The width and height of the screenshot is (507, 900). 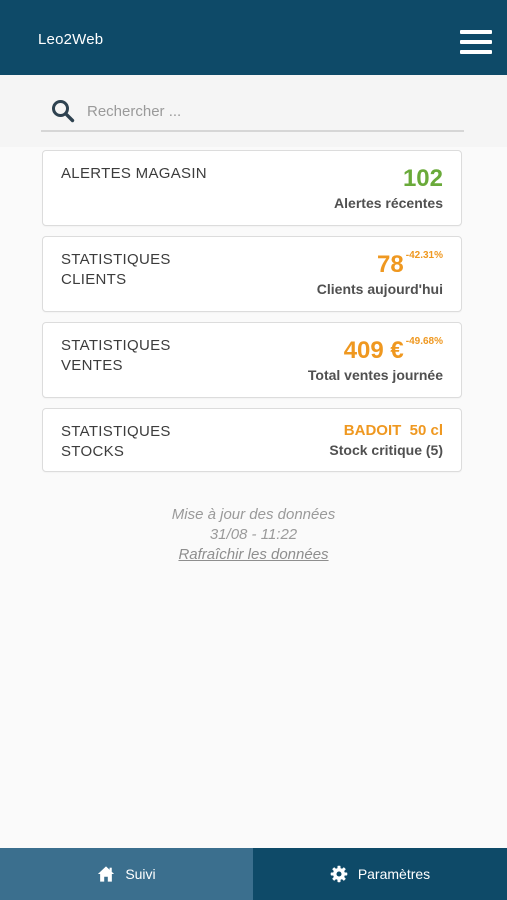 What do you see at coordinates (375, 375) in the screenshot?
I see `card-subtitle: Total ventes journée` at bounding box center [375, 375].